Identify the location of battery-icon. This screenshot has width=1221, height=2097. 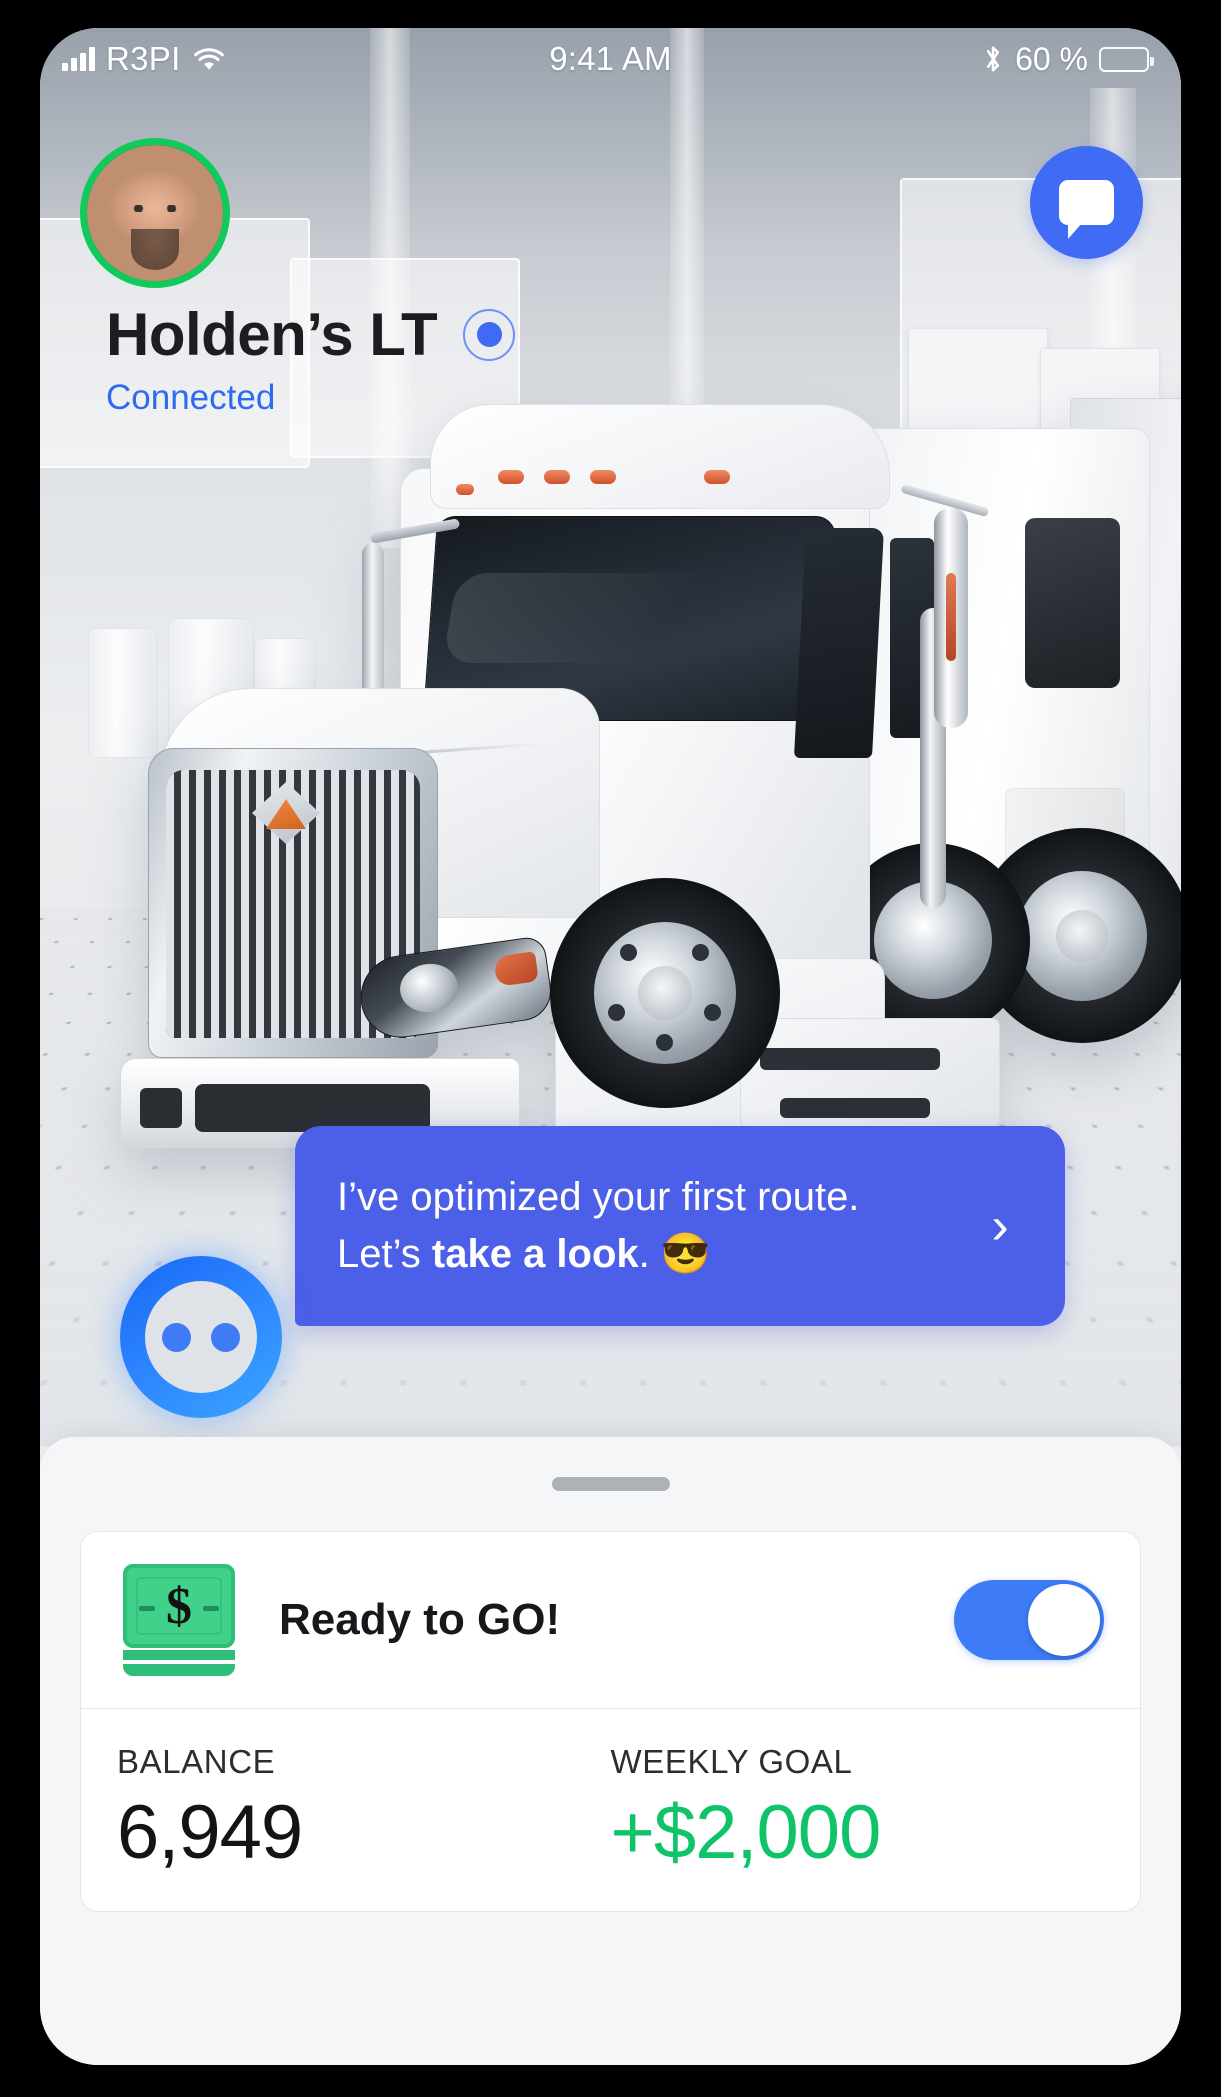
(1126, 59).